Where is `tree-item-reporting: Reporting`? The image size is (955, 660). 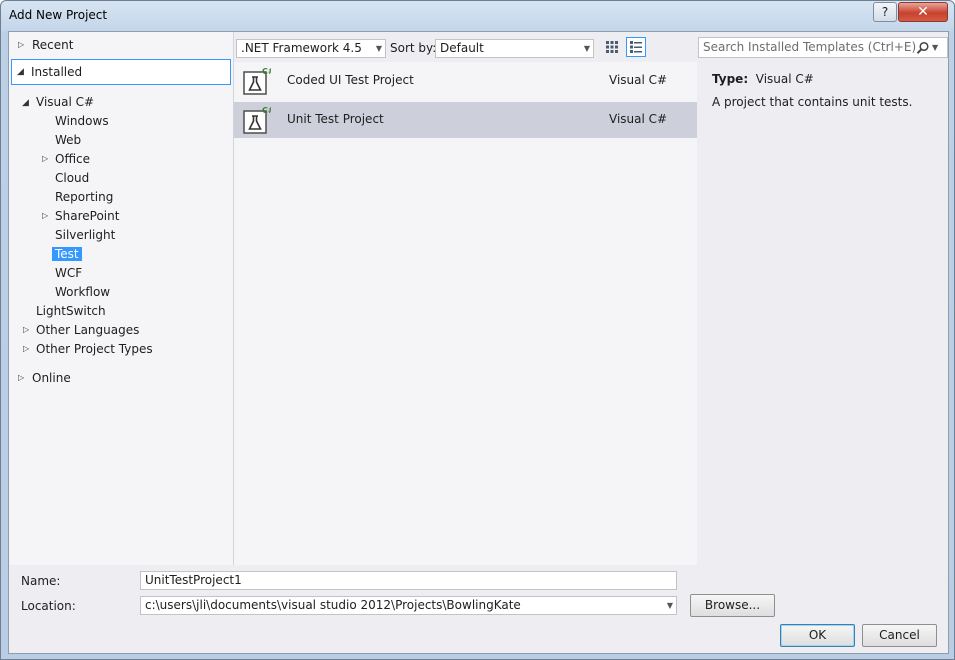 tree-item-reporting: Reporting is located at coordinates (84, 197).